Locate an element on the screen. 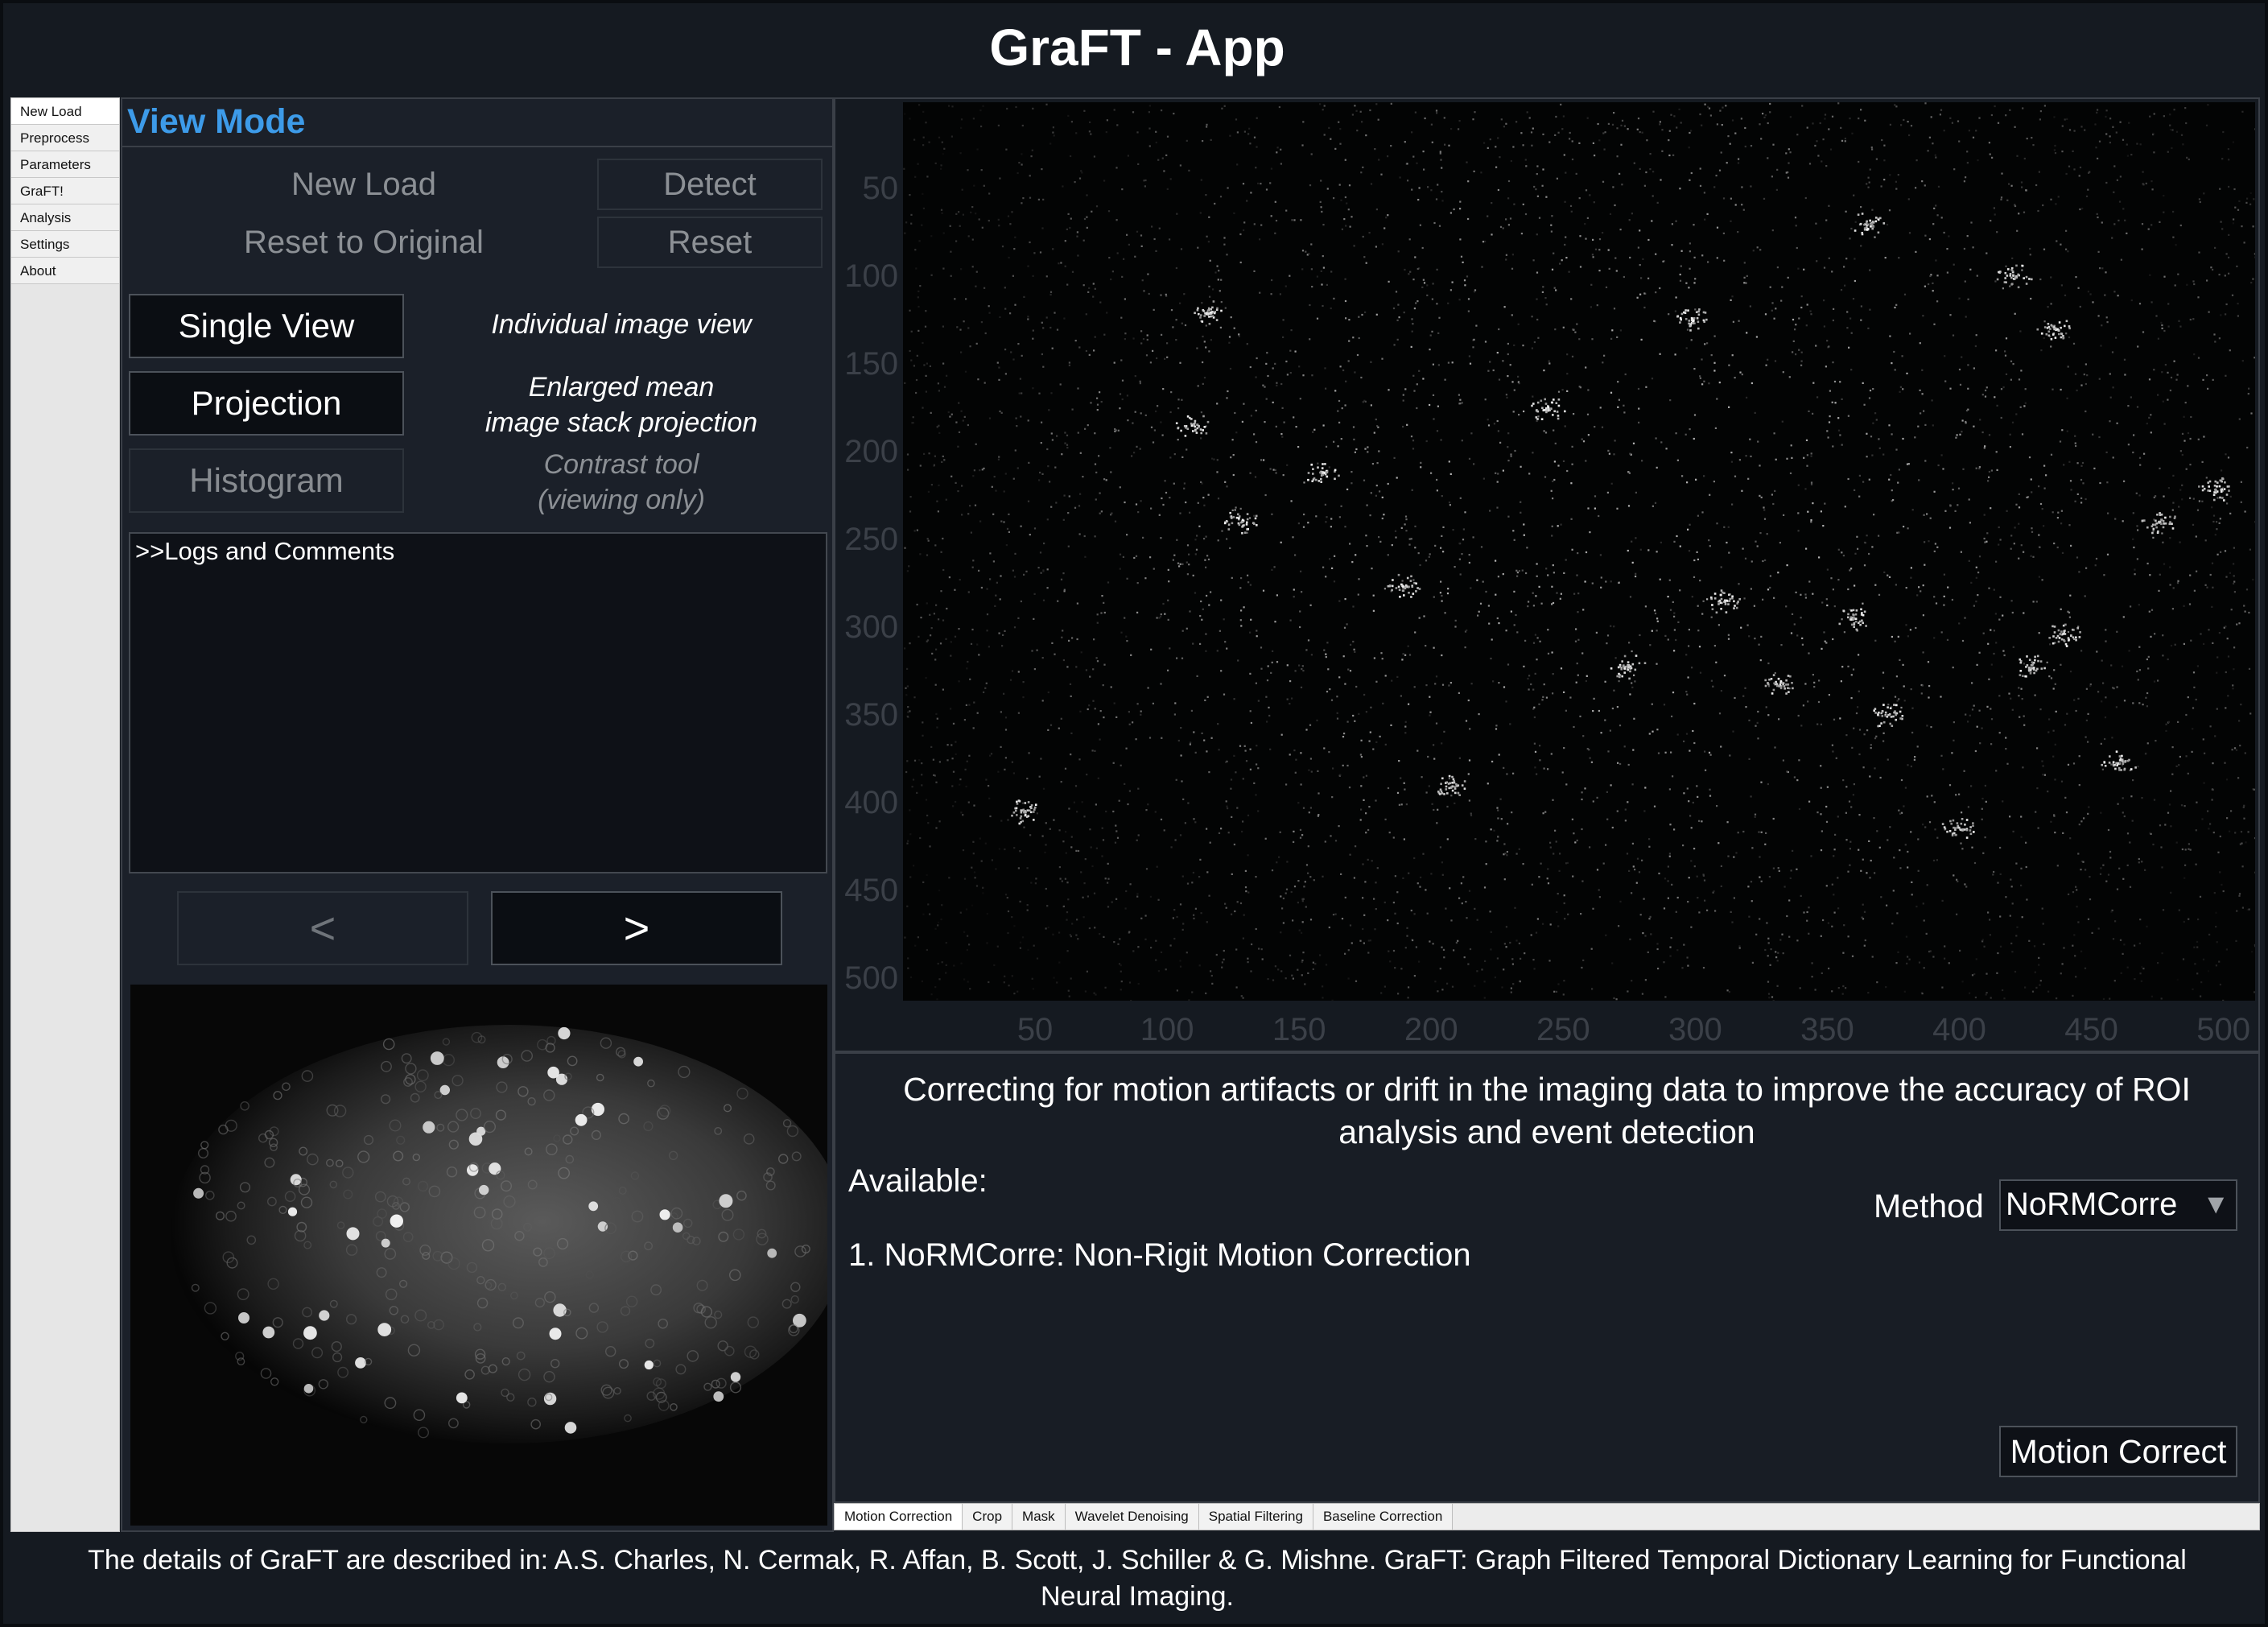  x-tick-label: 200 is located at coordinates (1431, 1029).